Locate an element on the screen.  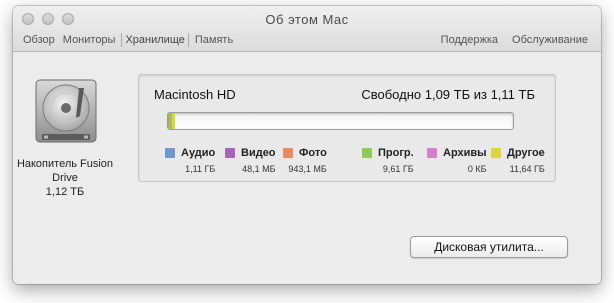
tab-memory: Память is located at coordinates (214, 40).